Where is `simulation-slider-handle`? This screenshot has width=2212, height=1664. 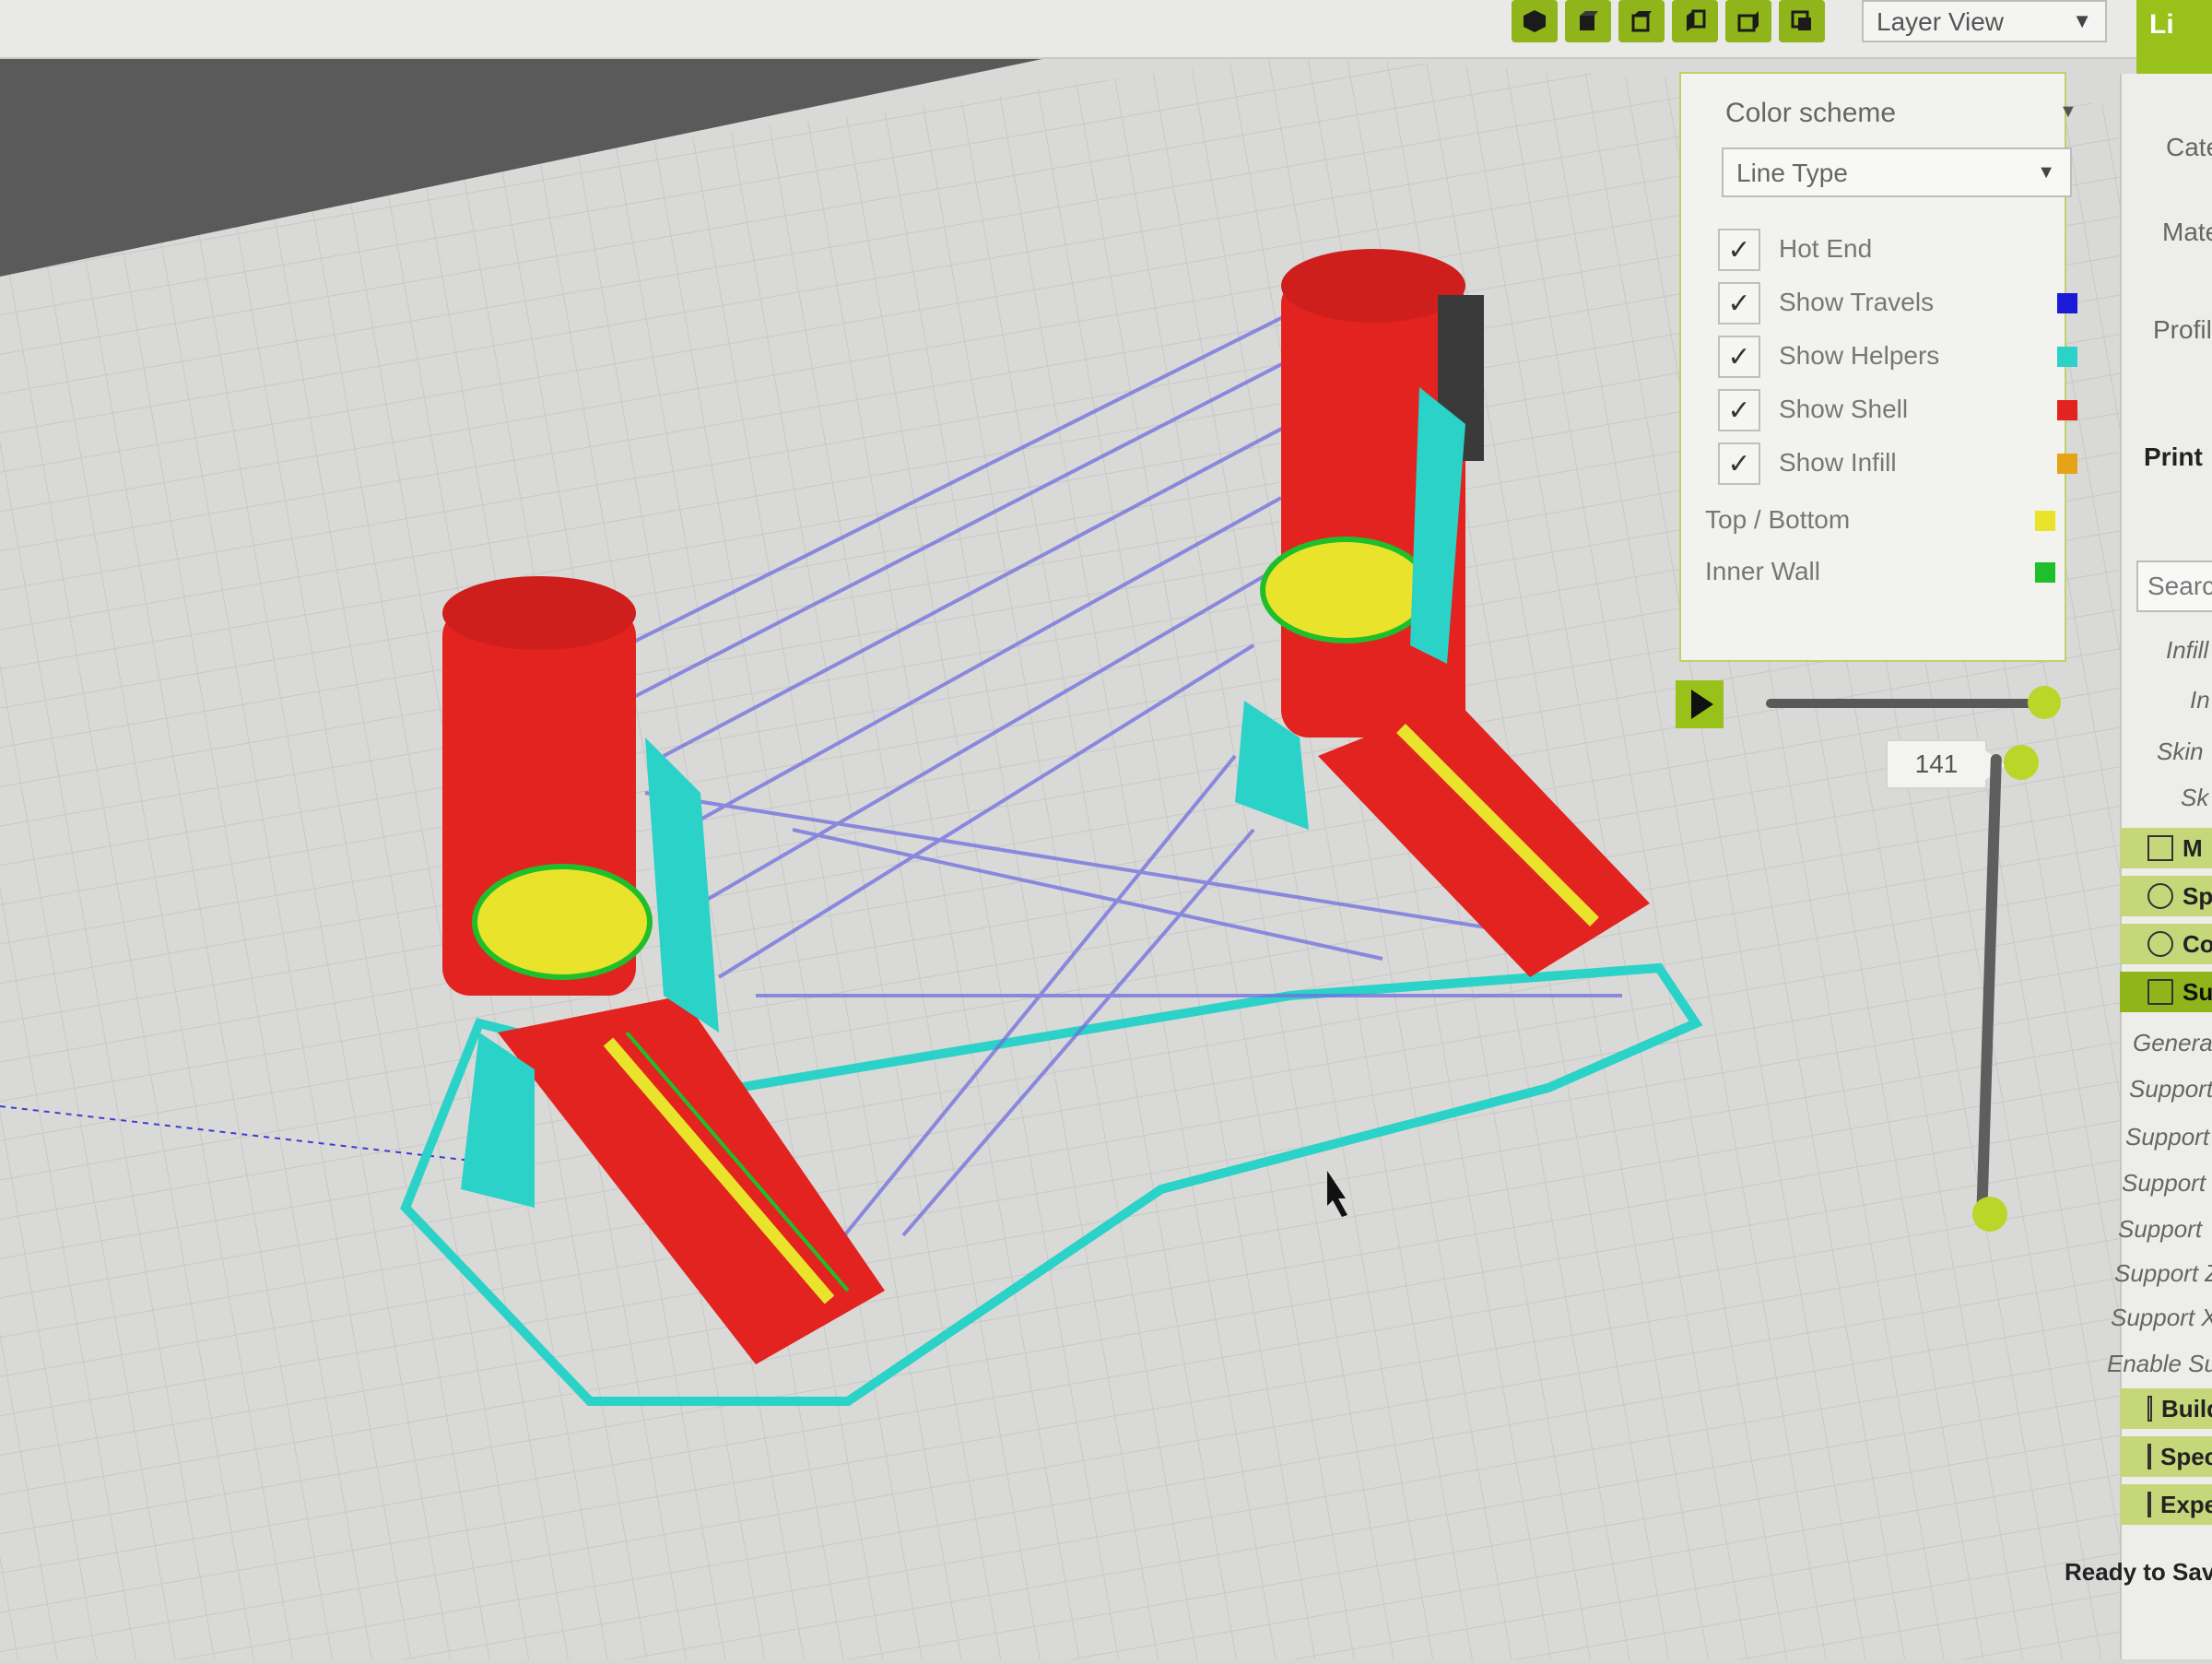 simulation-slider-handle is located at coordinates (2044, 702).